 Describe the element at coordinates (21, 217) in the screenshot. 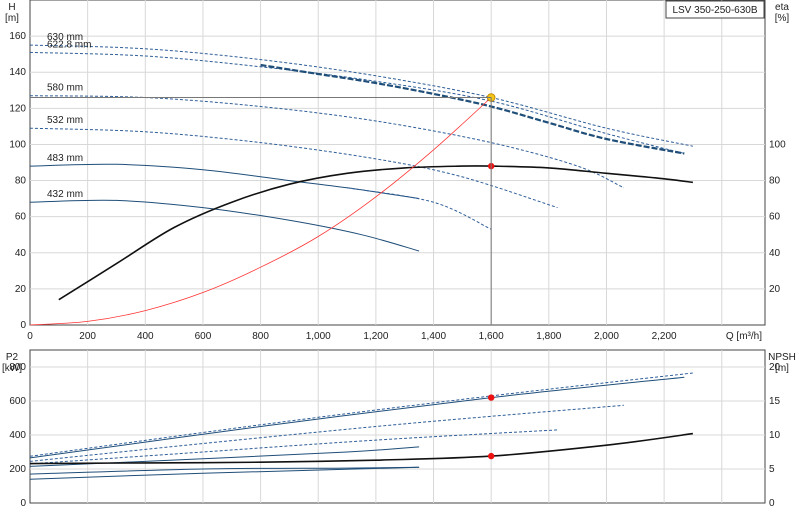

I see `top-y-left-tick: 60` at that location.